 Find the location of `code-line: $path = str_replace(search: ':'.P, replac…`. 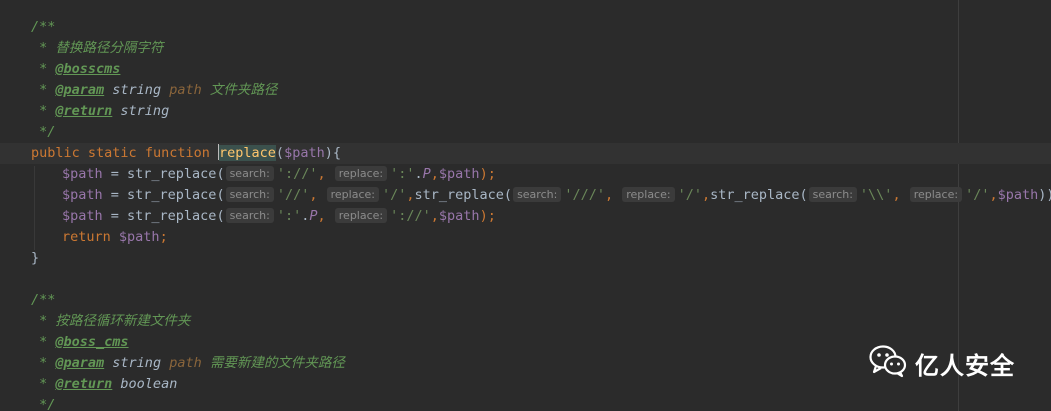

code-line: $path = str_replace(search: ':'.P, replac… is located at coordinates (525, 216).